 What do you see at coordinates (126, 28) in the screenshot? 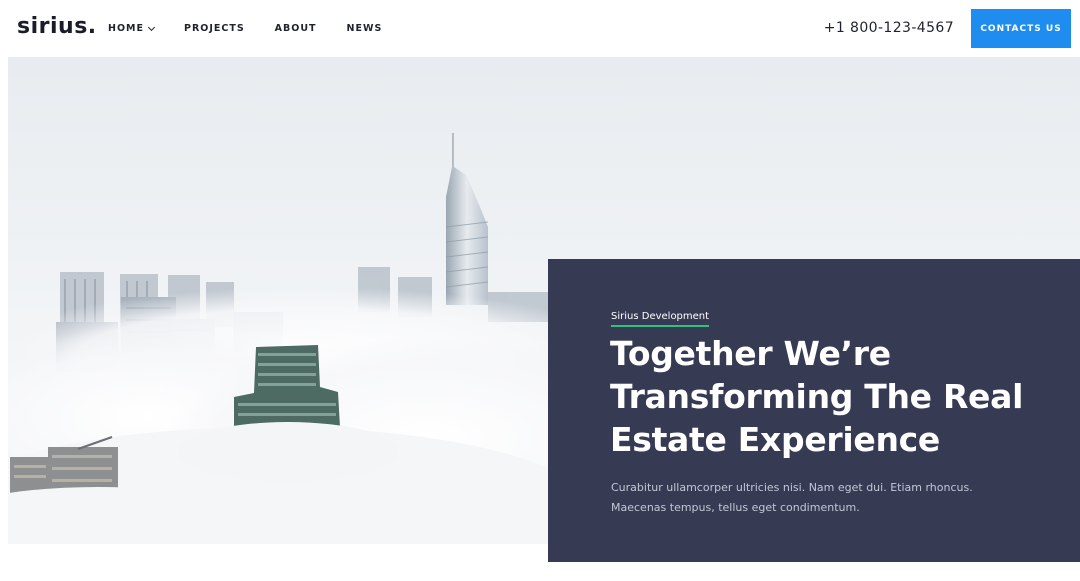
I see `nav-item-label: HOME` at bounding box center [126, 28].